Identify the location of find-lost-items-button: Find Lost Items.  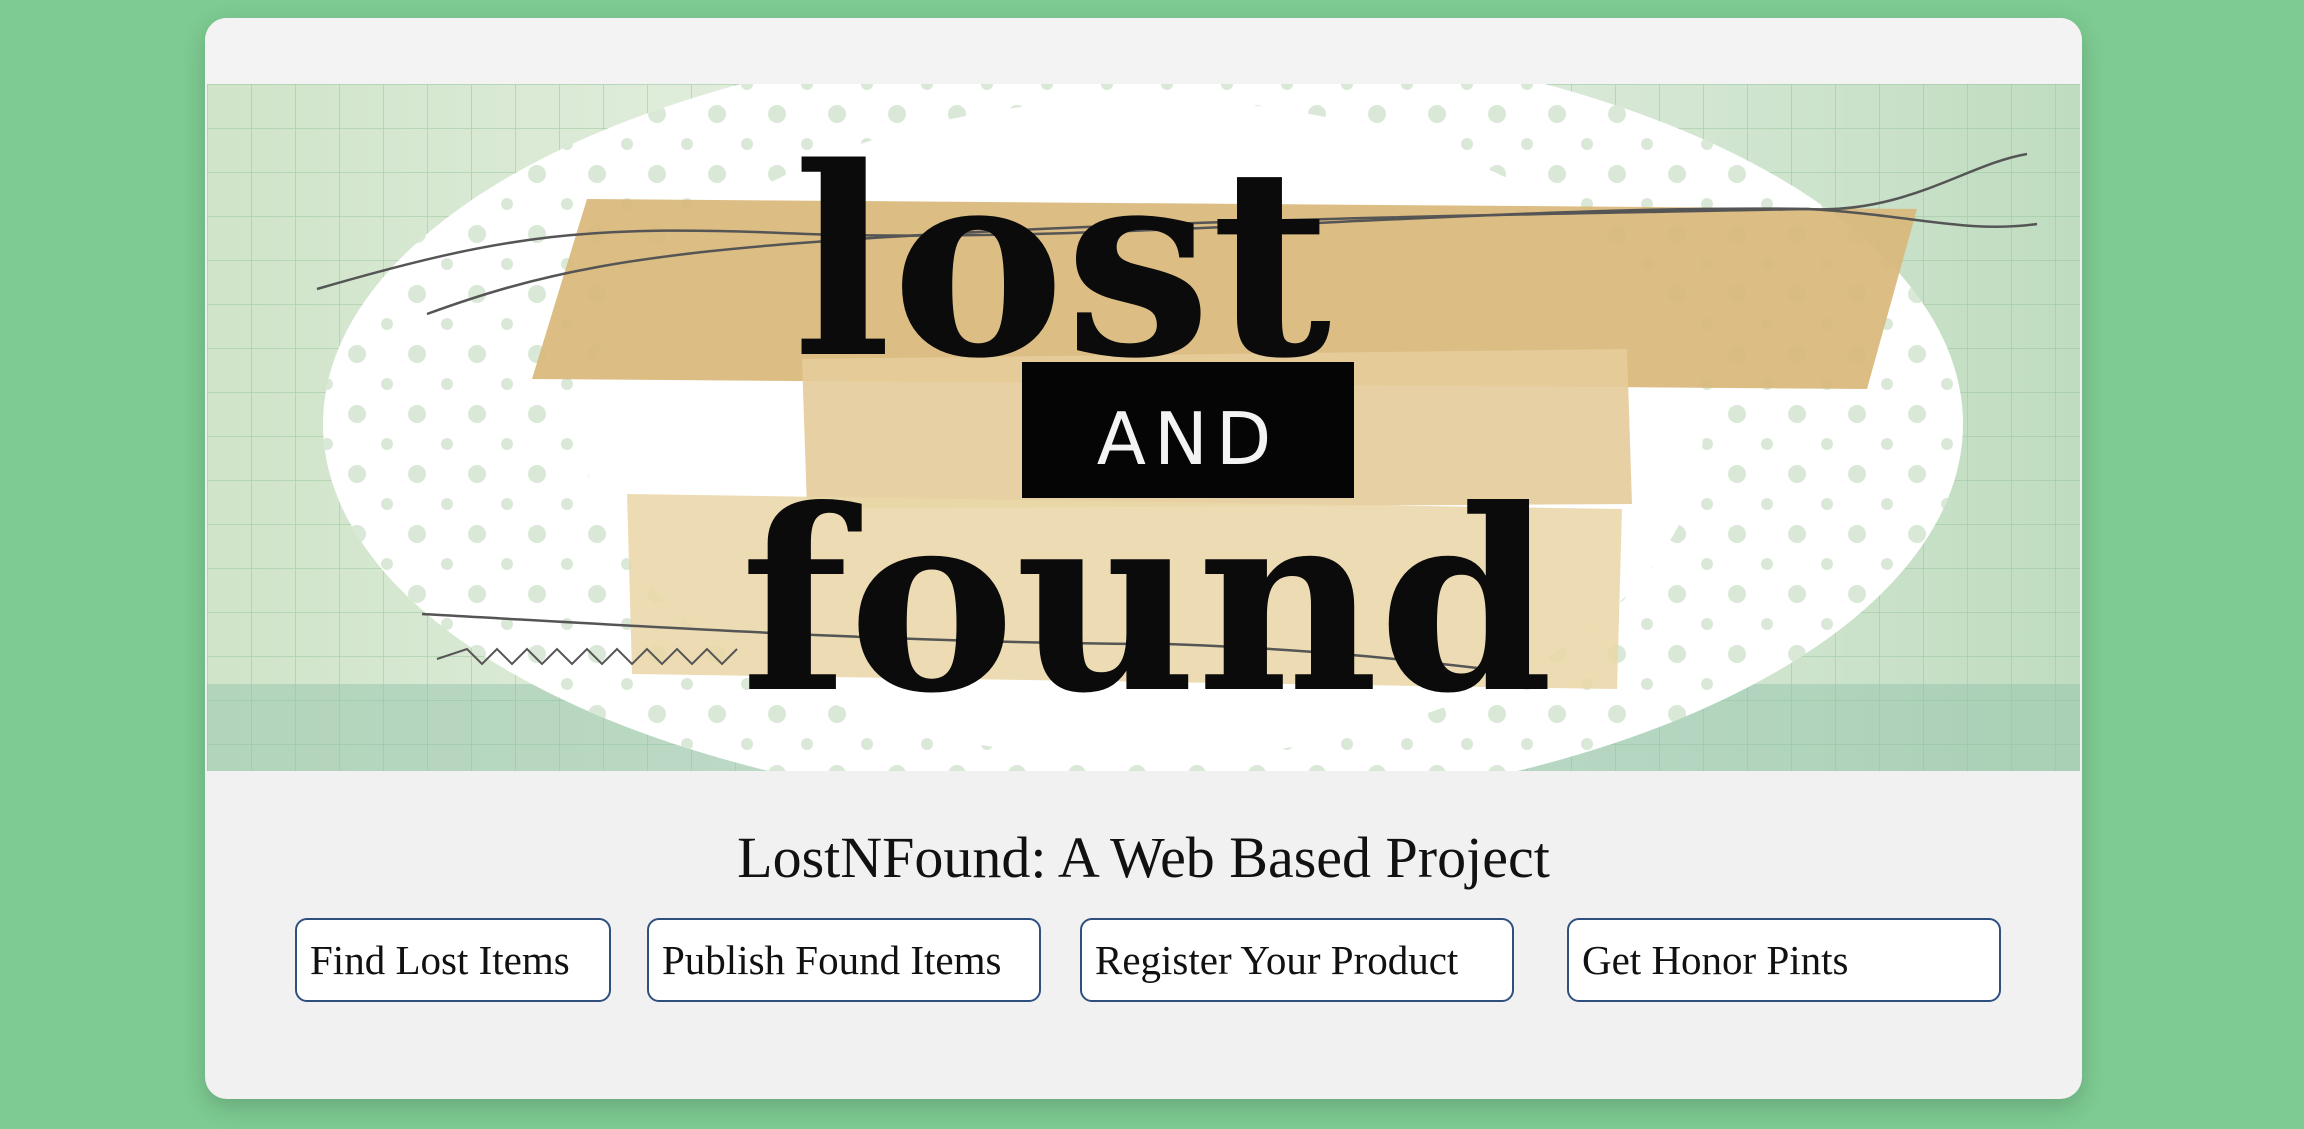
(453, 960).